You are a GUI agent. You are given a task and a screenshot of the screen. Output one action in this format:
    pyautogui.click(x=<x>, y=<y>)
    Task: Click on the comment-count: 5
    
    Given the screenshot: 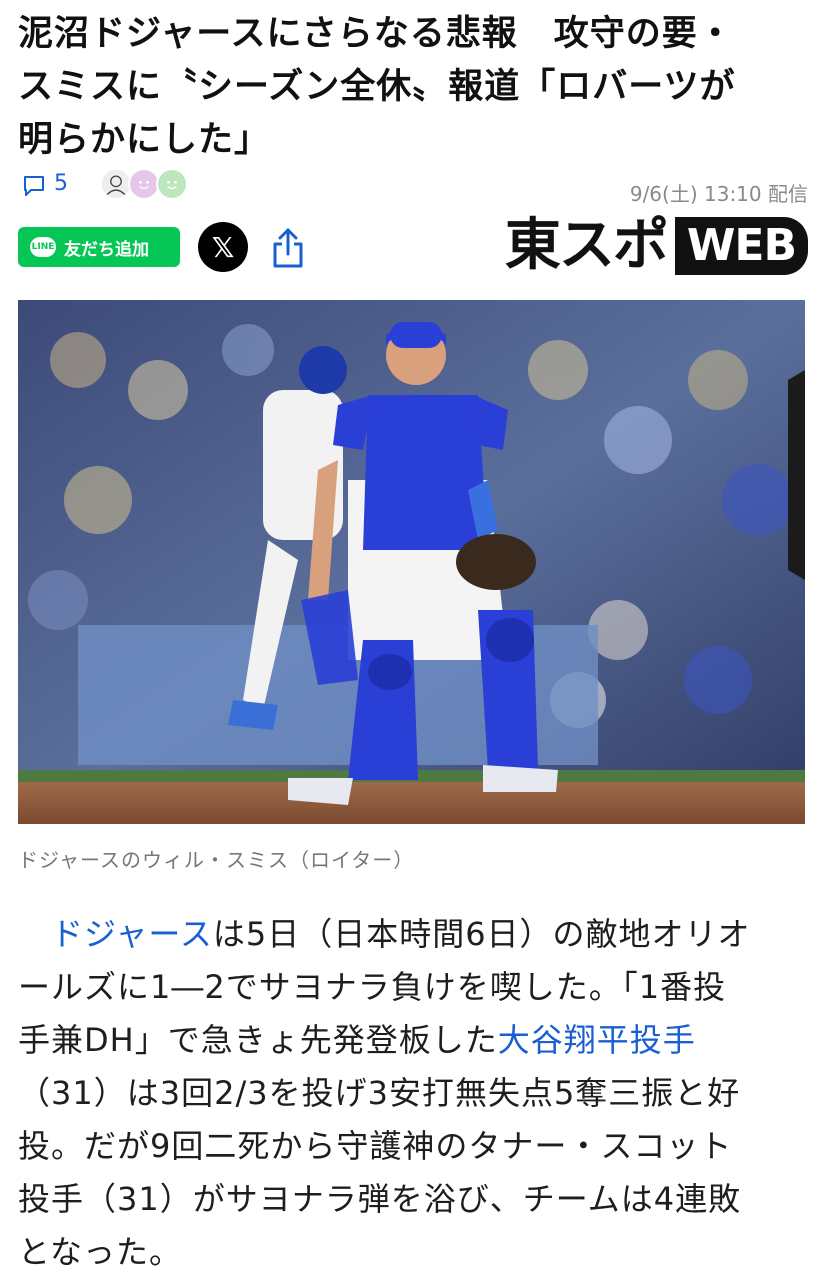 What is the action you would take?
    pyautogui.click(x=61, y=183)
    